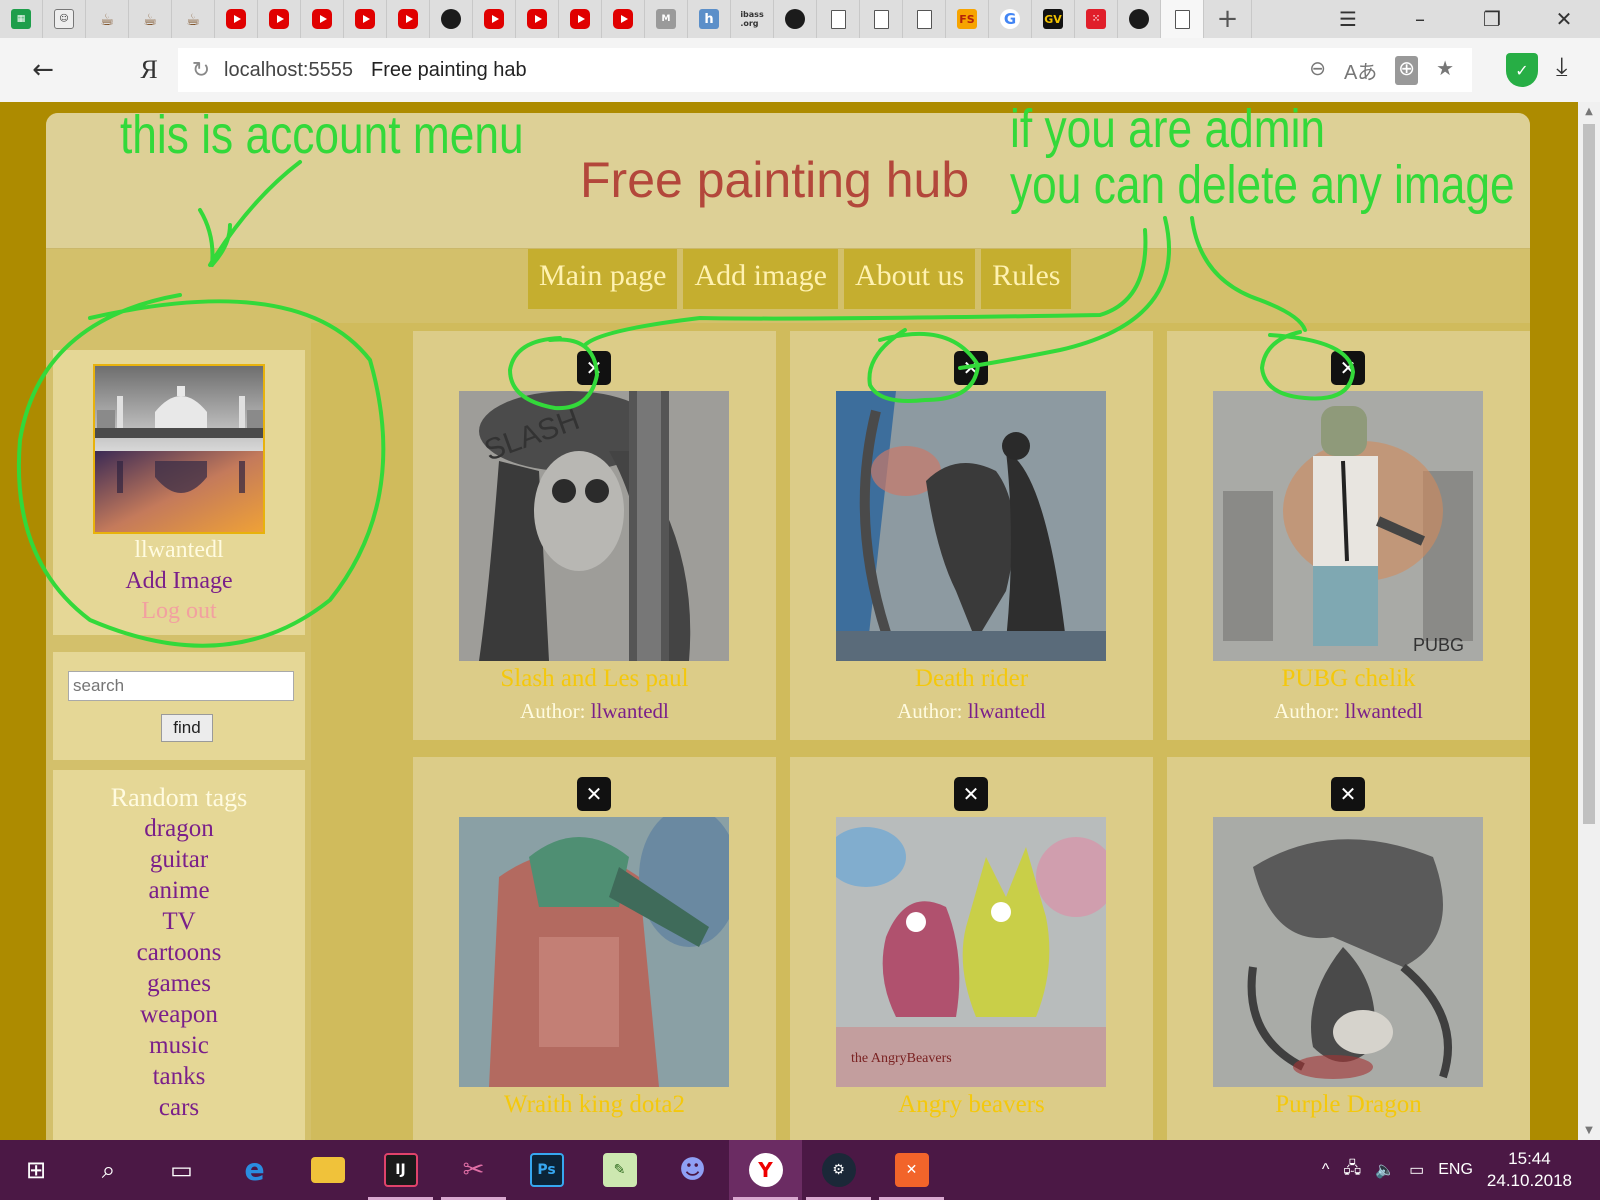 This screenshot has width=1600, height=1200. Describe the element at coordinates (108, 1170) in the screenshot. I see `search-icon: ⌕` at that location.